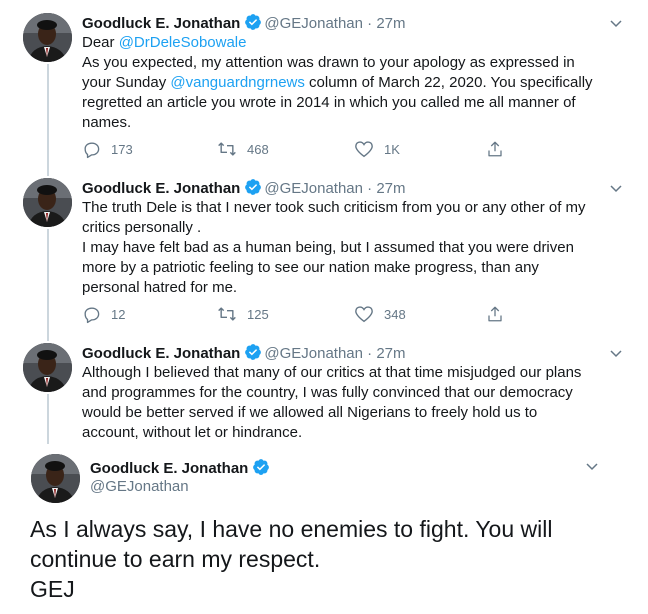  Describe the element at coordinates (243, 149) in the screenshot. I see `retweet-button: 468` at that location.